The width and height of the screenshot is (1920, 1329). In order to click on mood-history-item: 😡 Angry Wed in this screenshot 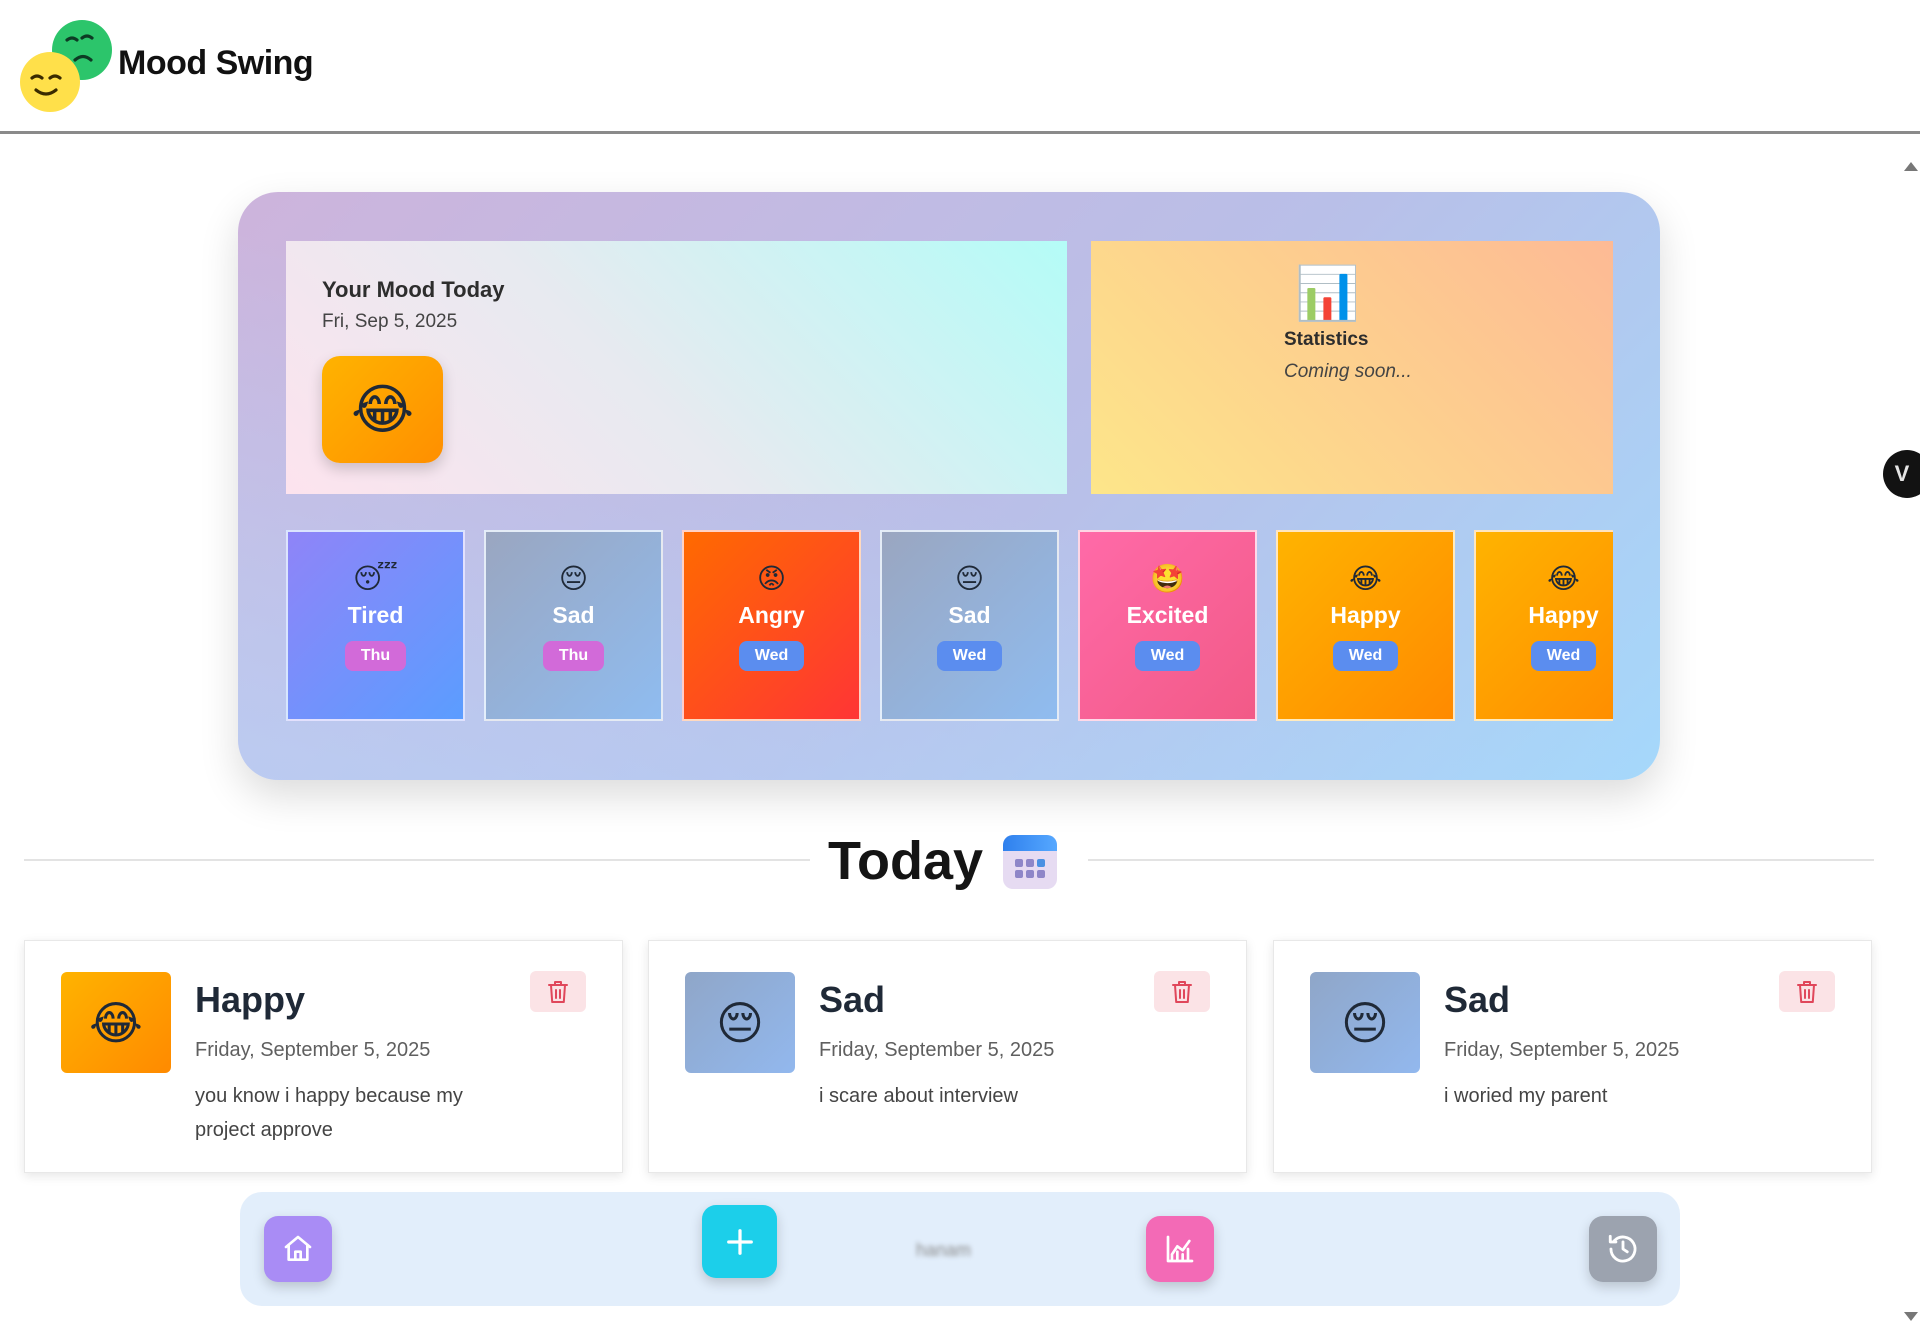, I will do `click(771, 625)`.